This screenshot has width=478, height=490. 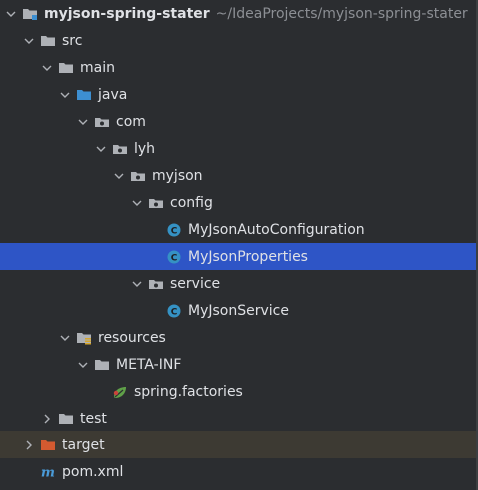 I want to click on source-root-folder-icon, so click(x=84, y=95).